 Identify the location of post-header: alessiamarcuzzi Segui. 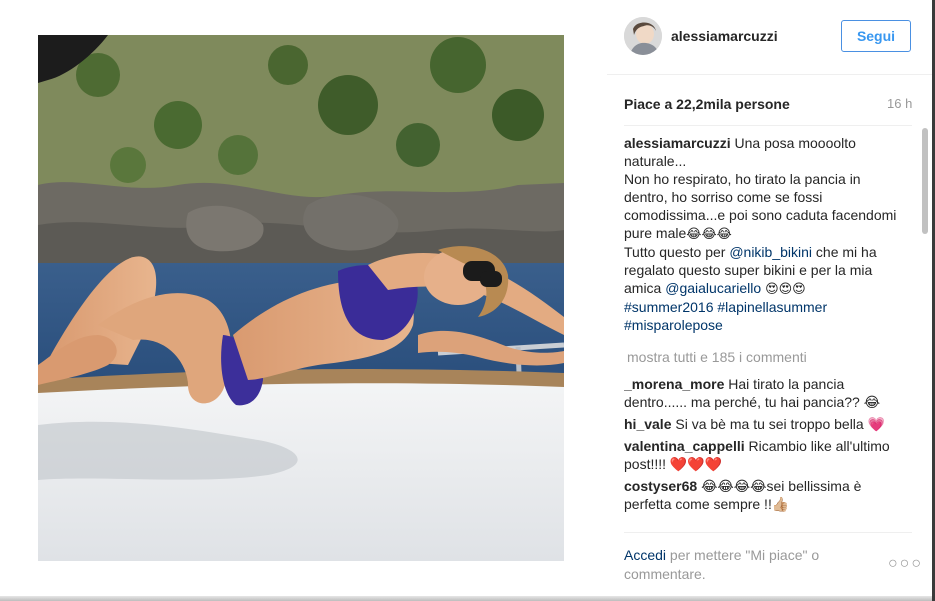
(769, 37).